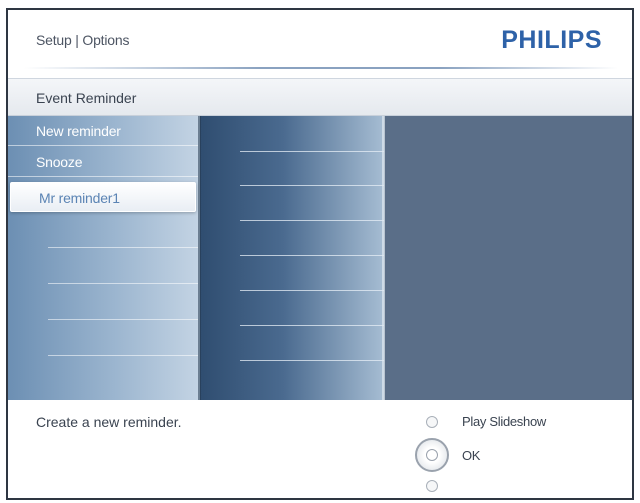 This screenshot has width=640, height=503. What do you see at coordinates (504, 421) in the screenshot?
I see `play-slideshow-label: Play Slideshow` at bounding box center [504, 421].